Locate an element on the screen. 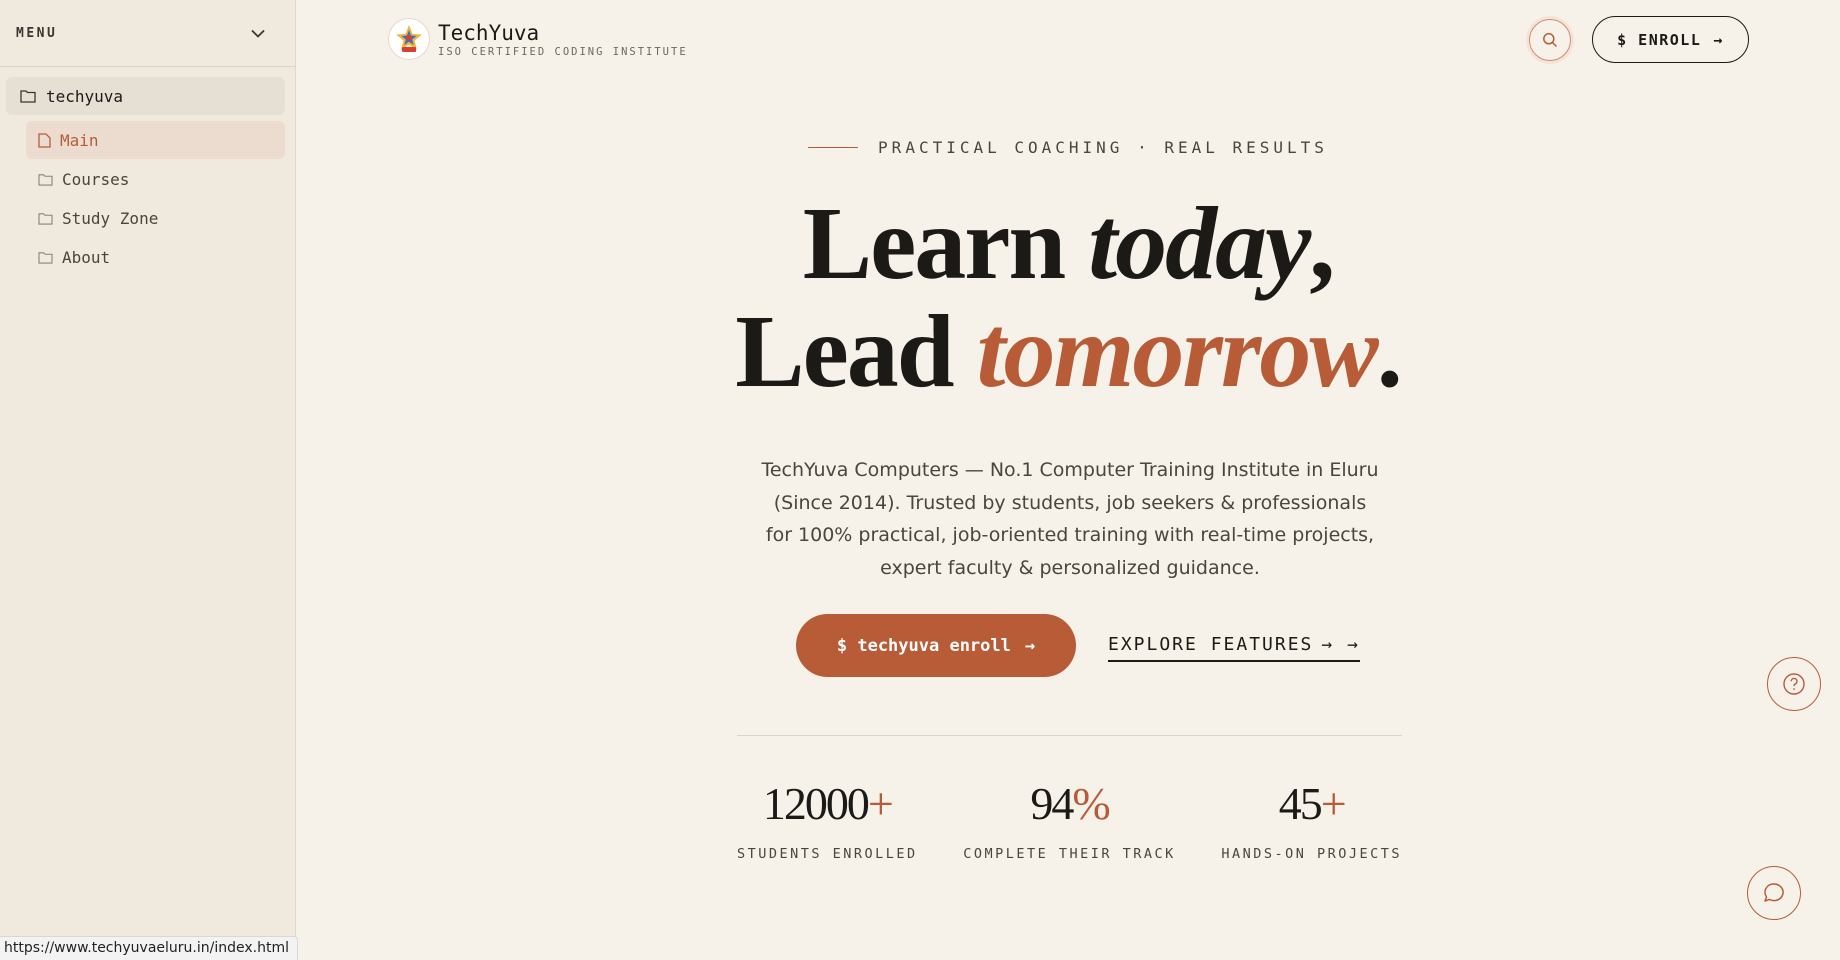 The height and width of the screenshot is (960, 1840). search-button is located at coordinates (1550, 40).